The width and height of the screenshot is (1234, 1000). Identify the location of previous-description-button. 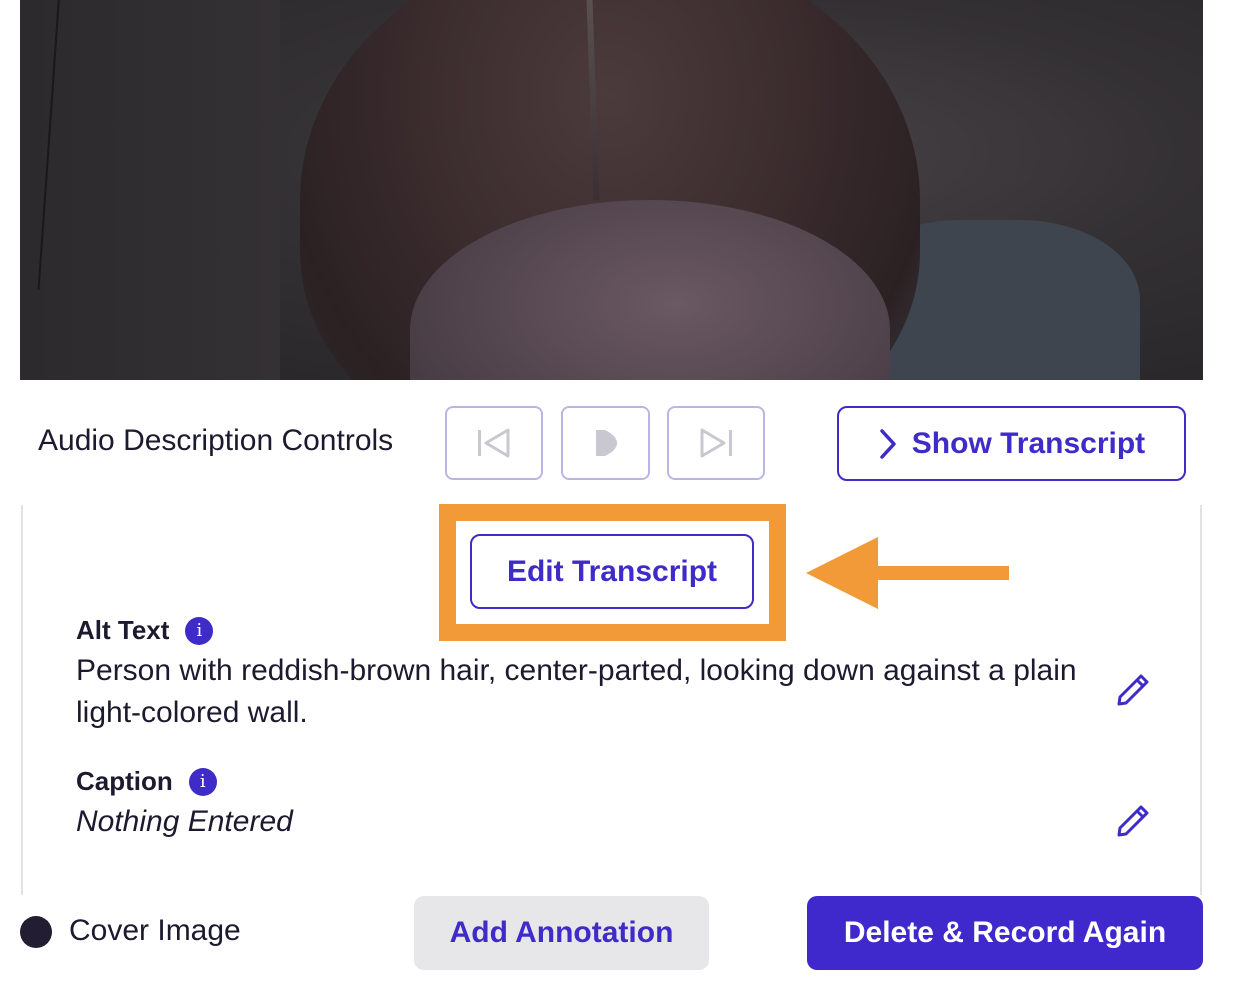
(494, 443).